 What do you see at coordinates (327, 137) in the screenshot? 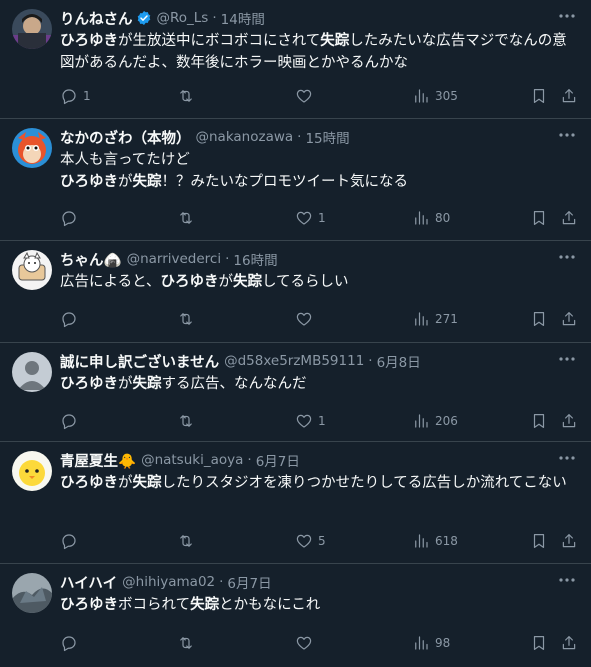
I see `tweet-timestamp: 15時間` at bounding box center [327, 137].